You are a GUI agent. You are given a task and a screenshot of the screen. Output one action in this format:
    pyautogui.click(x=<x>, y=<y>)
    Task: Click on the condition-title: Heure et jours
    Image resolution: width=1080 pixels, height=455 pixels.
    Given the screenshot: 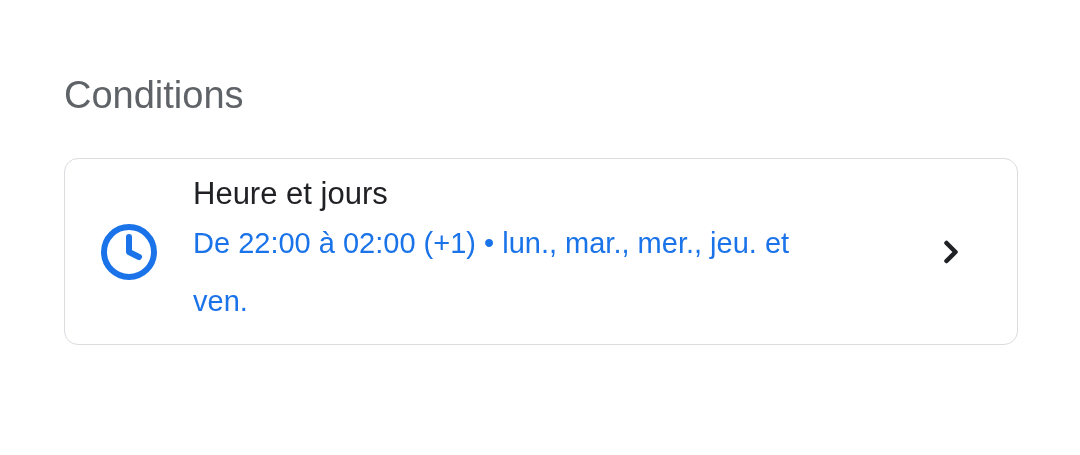 What is the action you would take?
    pyautogui.click(x=291, y=193)
    